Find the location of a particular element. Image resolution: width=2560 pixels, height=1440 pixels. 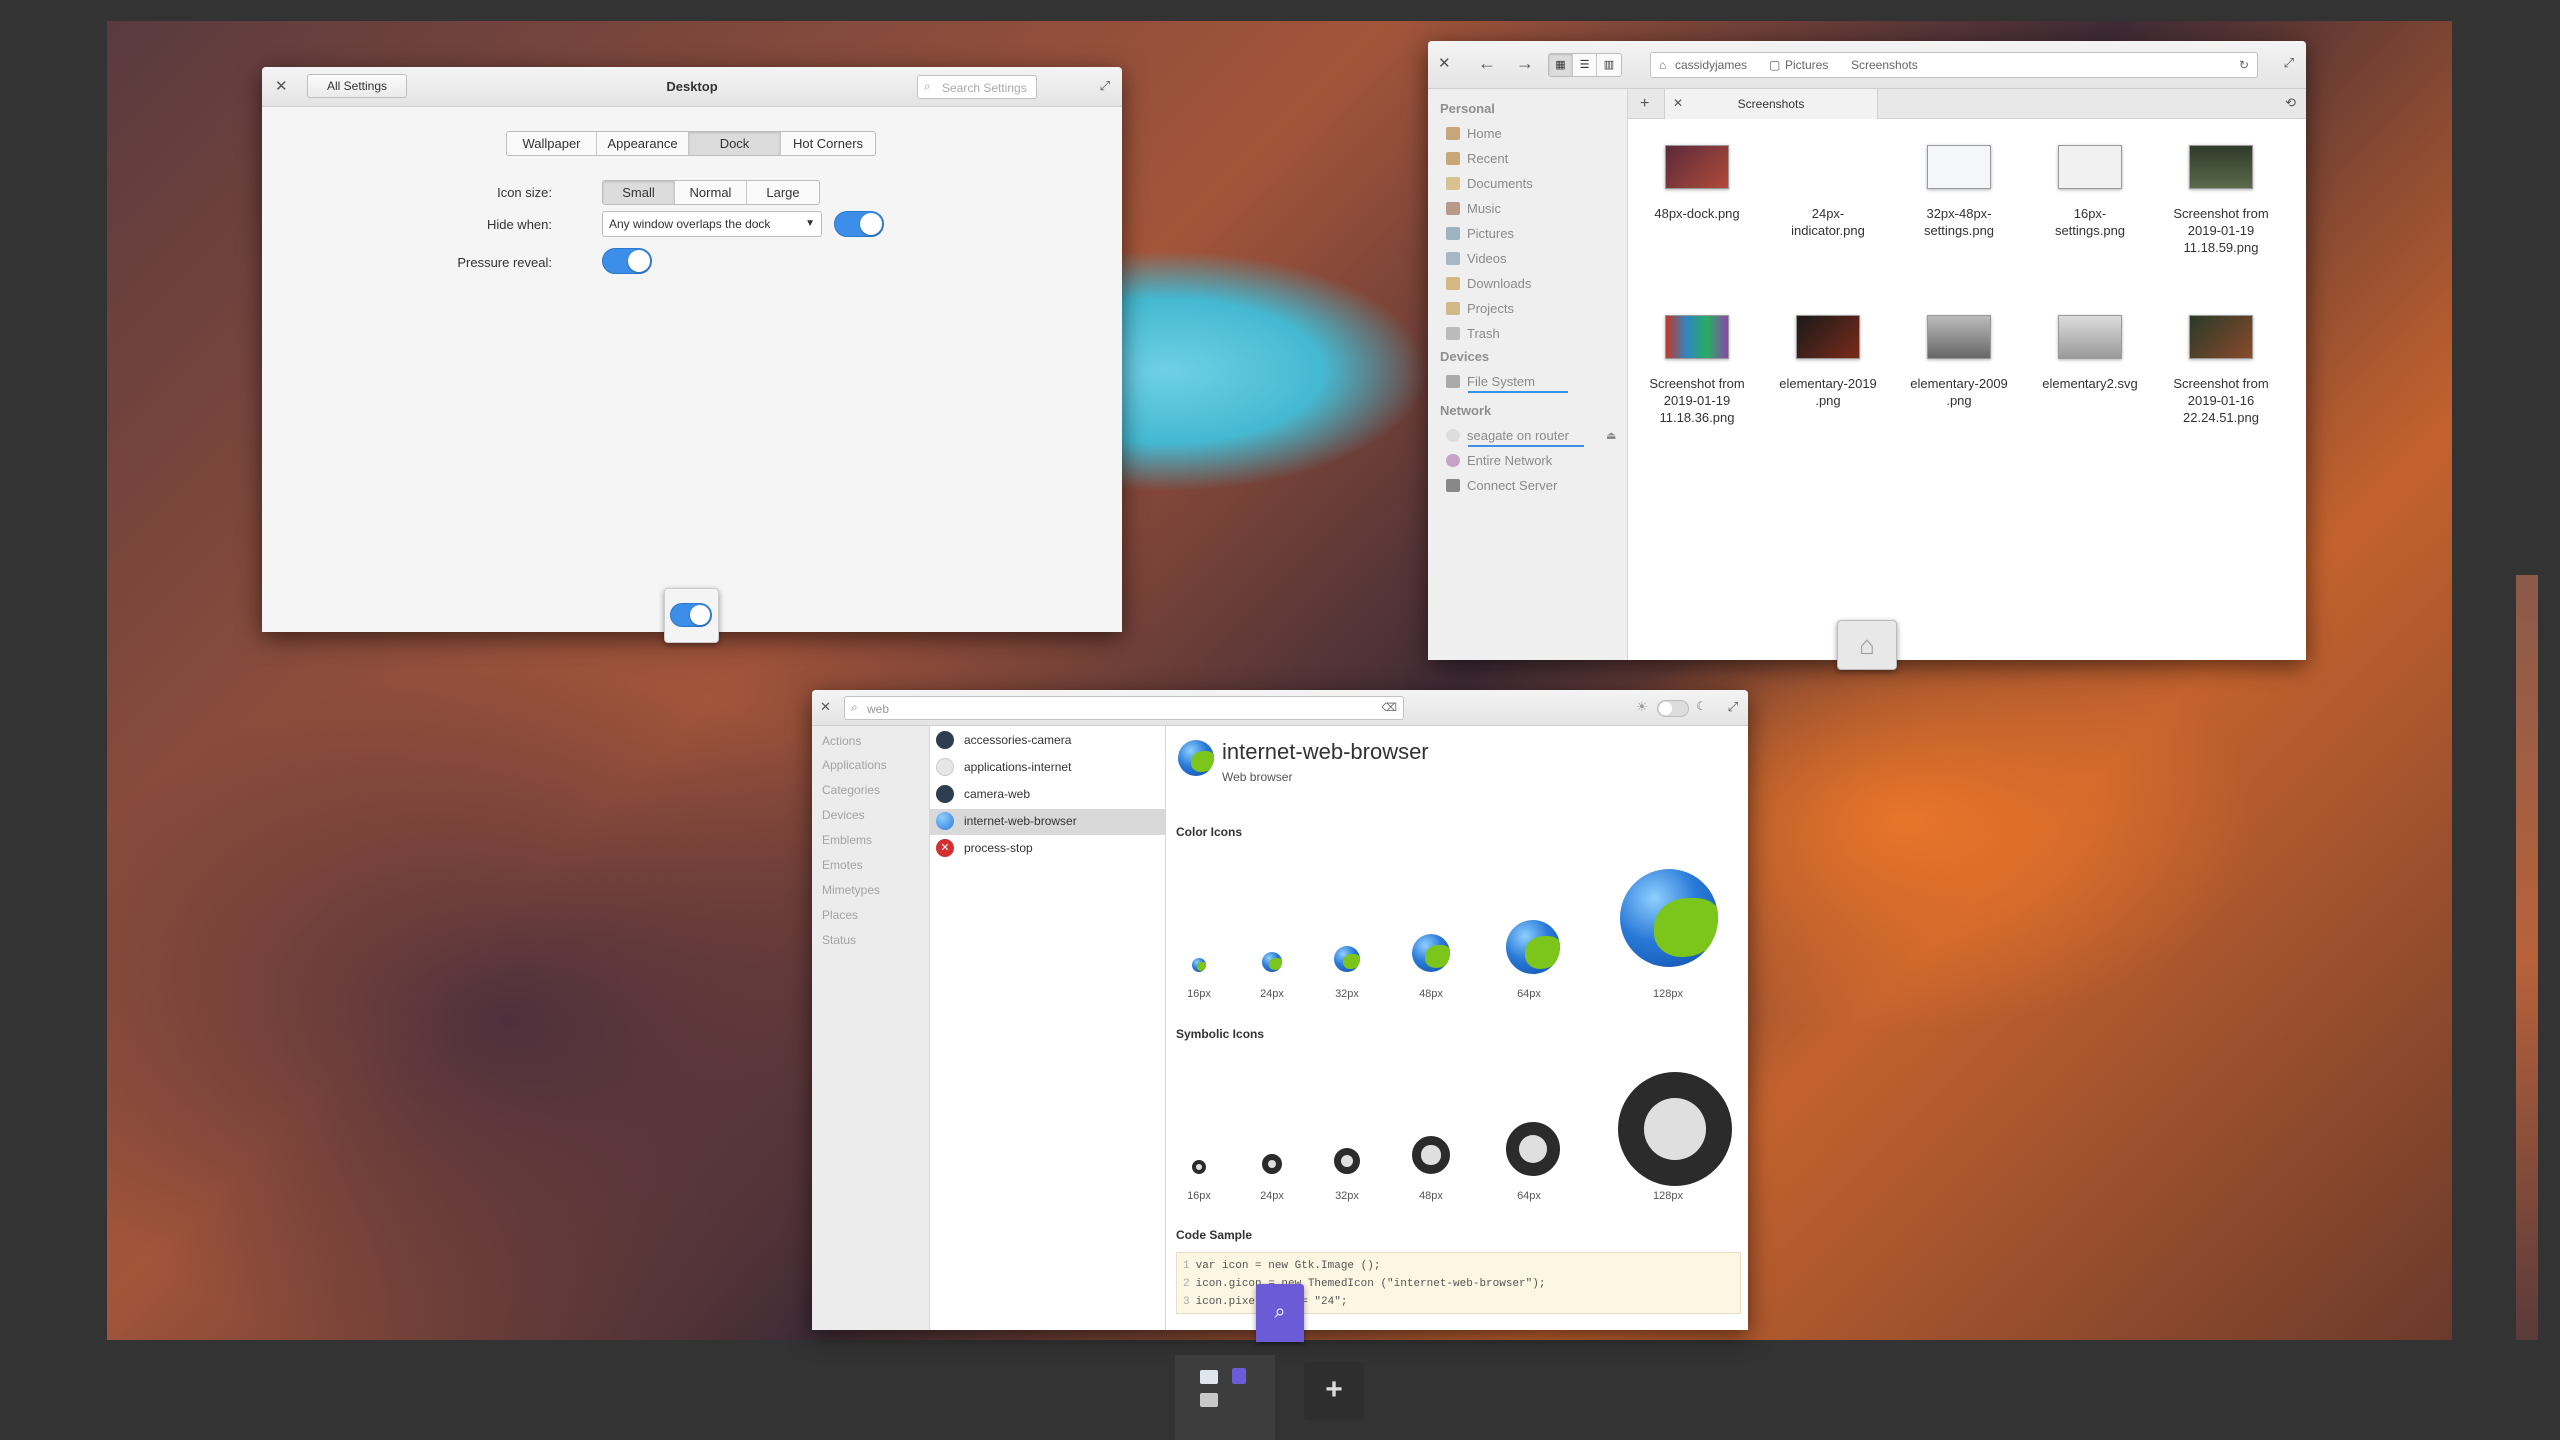

category-categories: Categories is located at coordinates (851, 790).